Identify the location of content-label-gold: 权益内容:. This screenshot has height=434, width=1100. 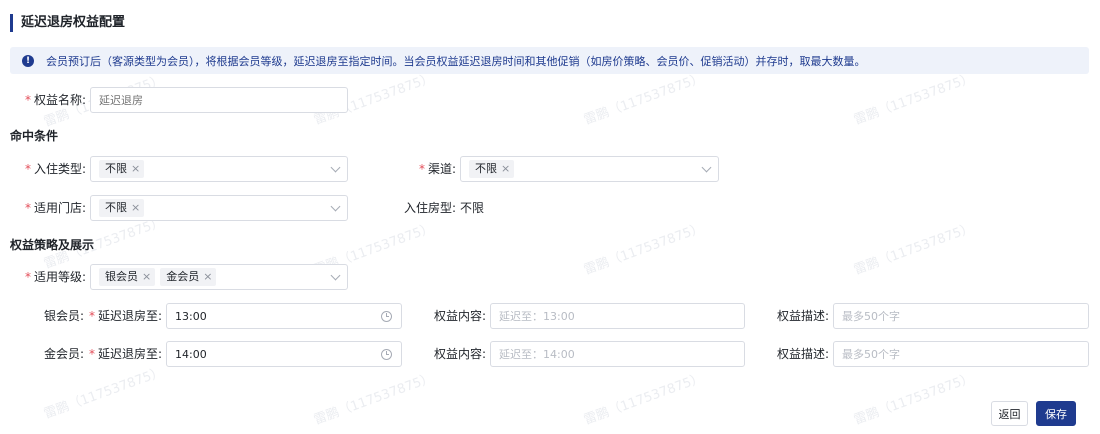
(459, 354).